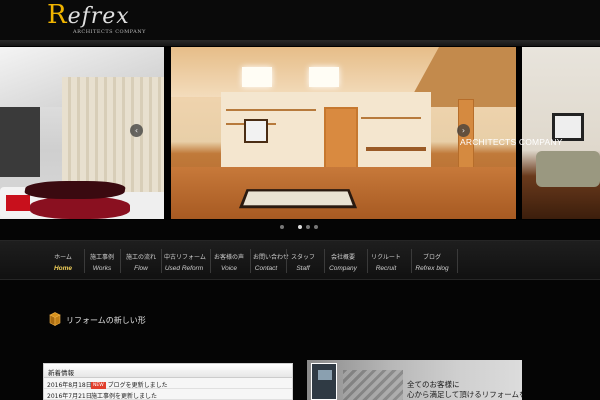 This screenshot has width=600, height=400. What do you see at coordinates (137, 385) in the screenshot?
I see `news-text: ブログを更新しました` at bounding box center [137, 385].